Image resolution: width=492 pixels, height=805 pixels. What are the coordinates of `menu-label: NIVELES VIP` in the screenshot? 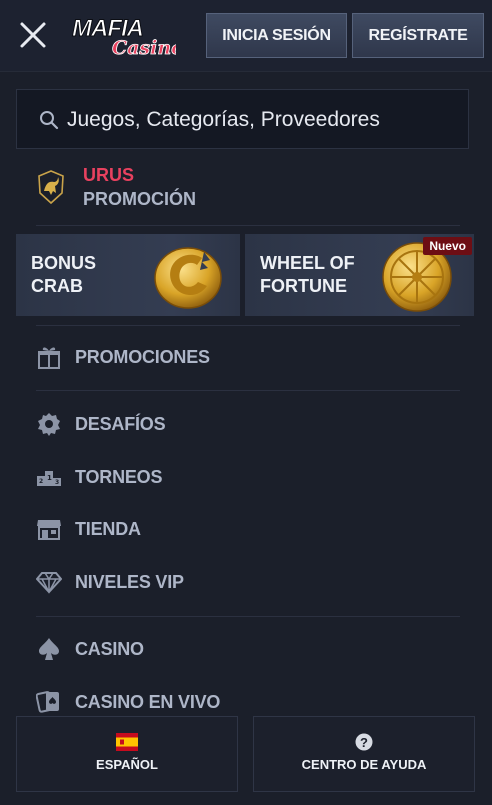 It's located at (129, 581).